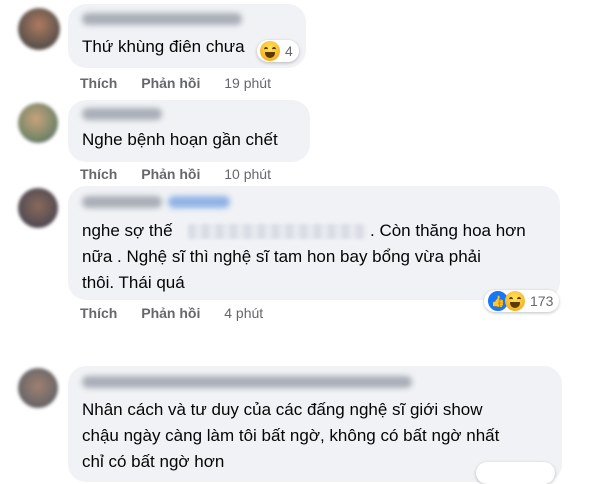  I want to click on comment-actions: Thích Phản hồi 19 phút, so click(175, 83).